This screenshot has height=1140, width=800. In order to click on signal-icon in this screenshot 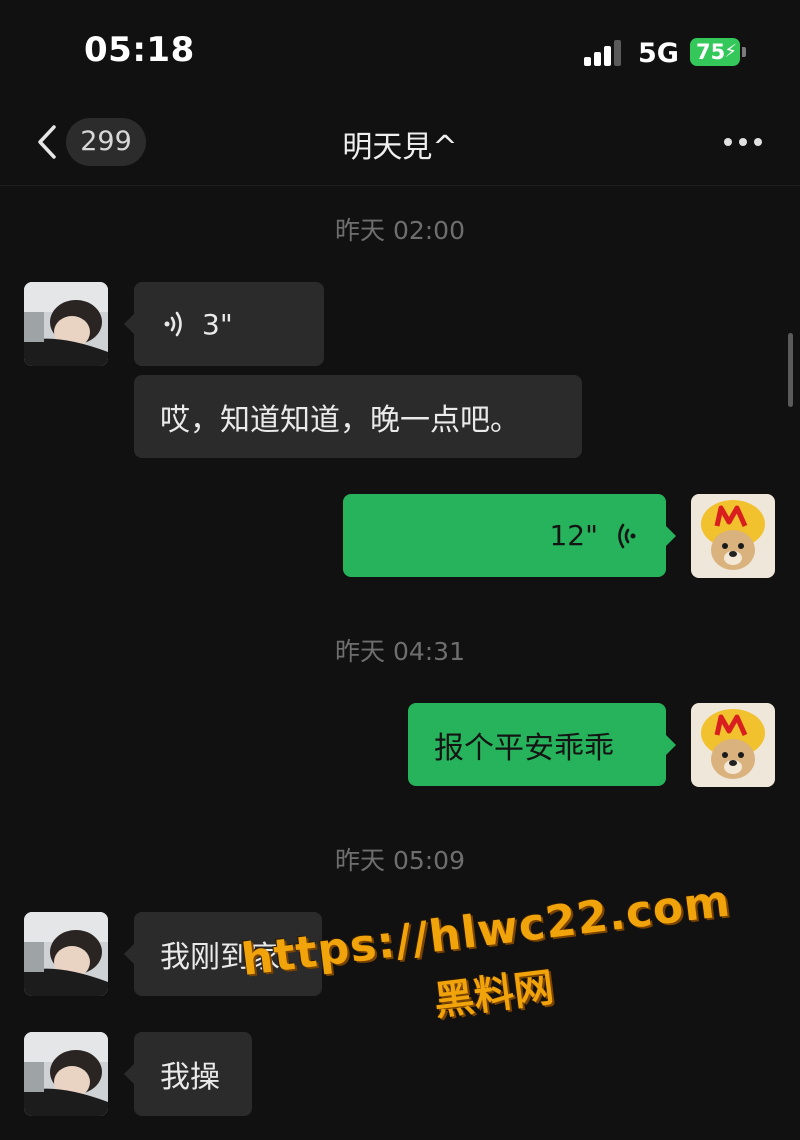, I will do `click(605, 53)`.